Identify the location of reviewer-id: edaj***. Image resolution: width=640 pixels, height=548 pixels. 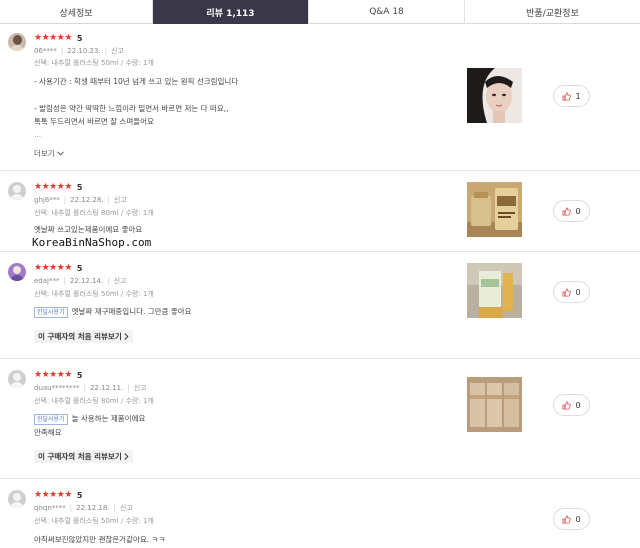
(47, 281).